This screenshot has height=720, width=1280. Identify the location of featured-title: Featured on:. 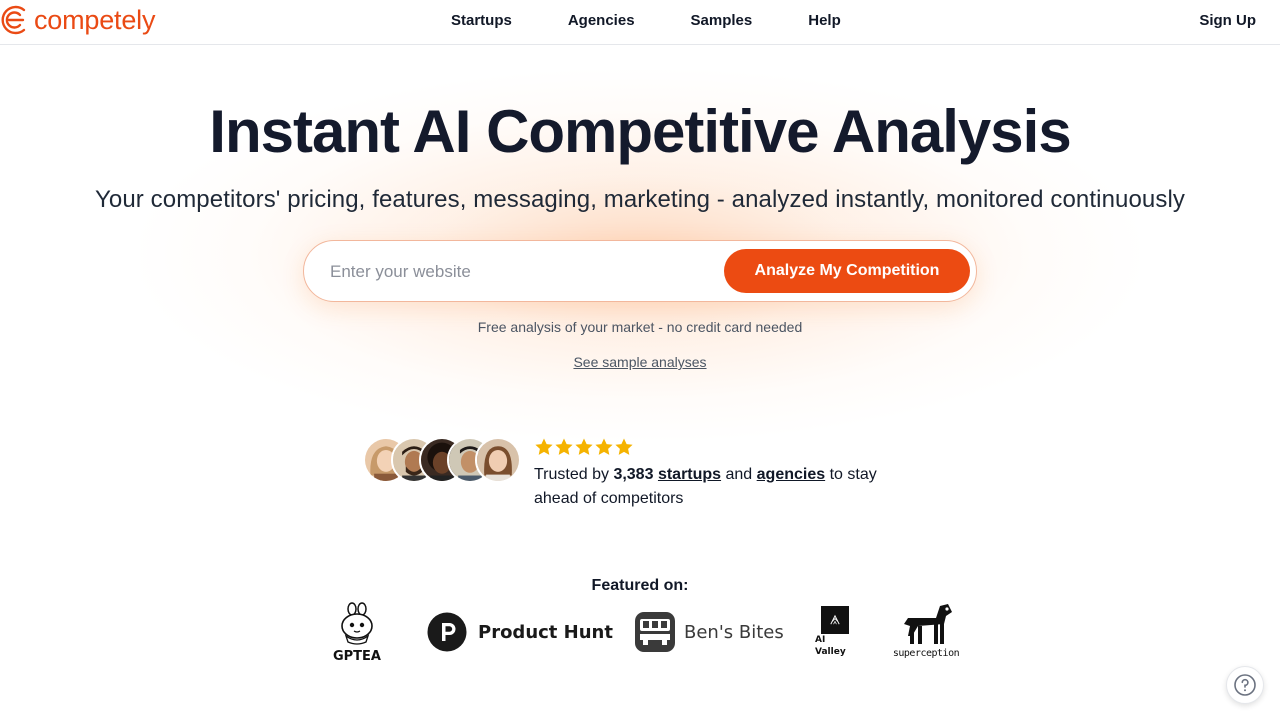
(640, 585).